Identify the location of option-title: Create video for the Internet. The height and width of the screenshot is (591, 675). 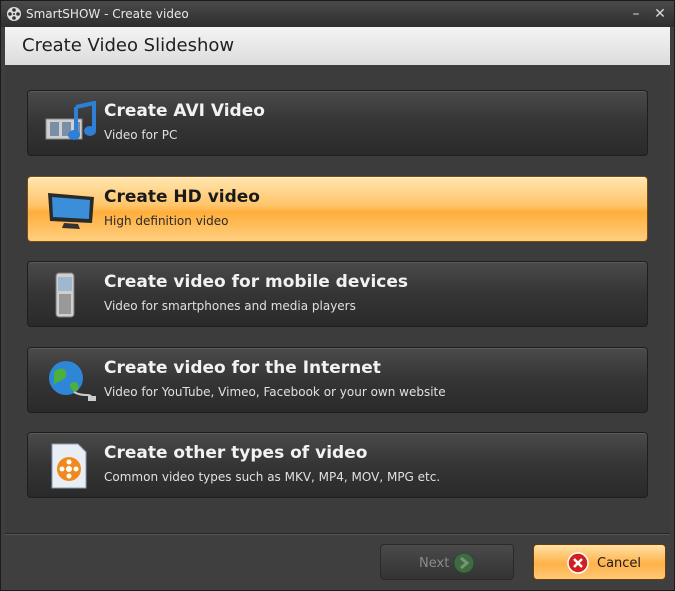
(242, 368).